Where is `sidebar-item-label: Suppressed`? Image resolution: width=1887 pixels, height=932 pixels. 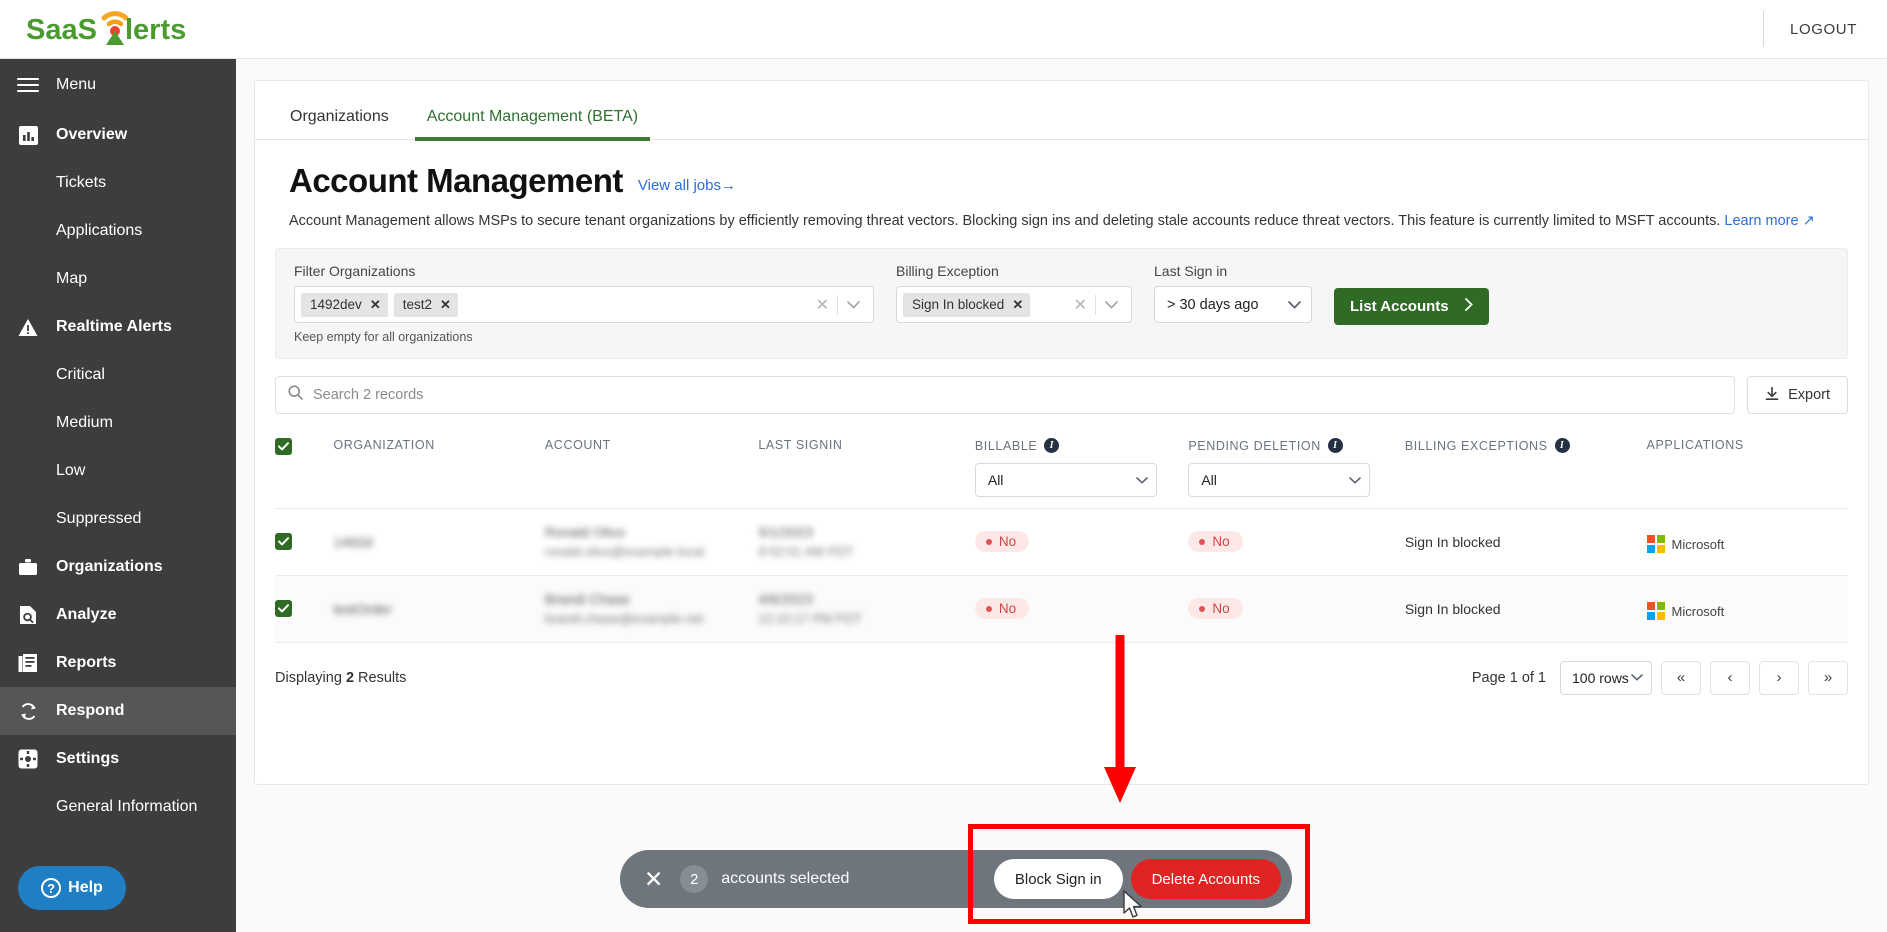 sidebar-item-label: Suppressed is located at coordinates (99, 518).